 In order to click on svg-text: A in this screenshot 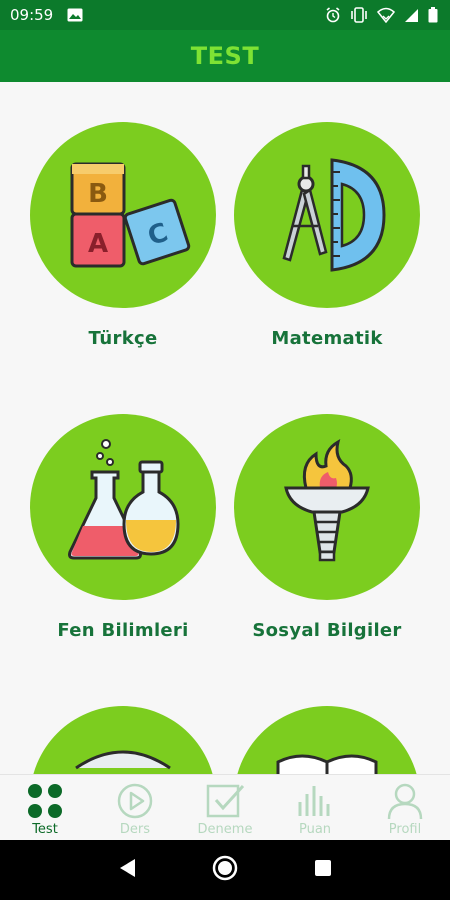, I will do `click(98, 244)`.